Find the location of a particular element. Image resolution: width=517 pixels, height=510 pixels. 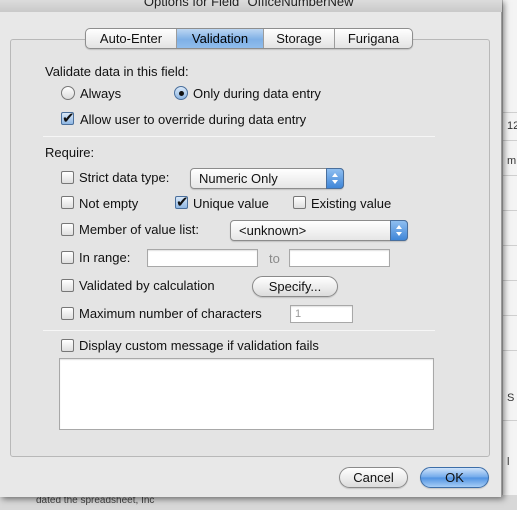

existing-value-checkbox is located at coordinates (299, 202).